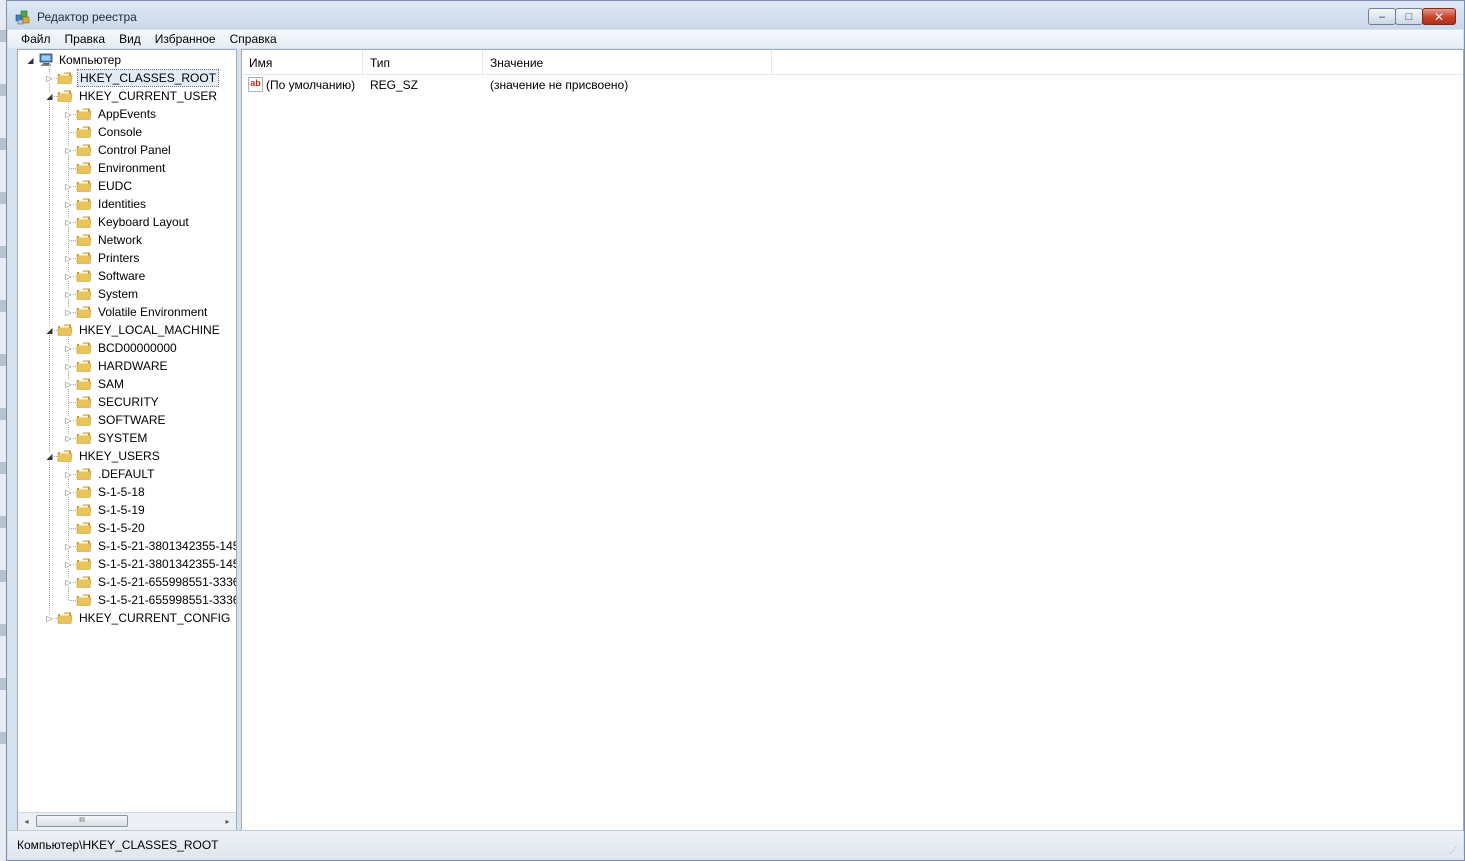  What do you see at coordinates (149, 330) in the screenshot?
I see `tree-node-label: HKEY_LOCAL_MACHINE` at bounding box center [149, 330].